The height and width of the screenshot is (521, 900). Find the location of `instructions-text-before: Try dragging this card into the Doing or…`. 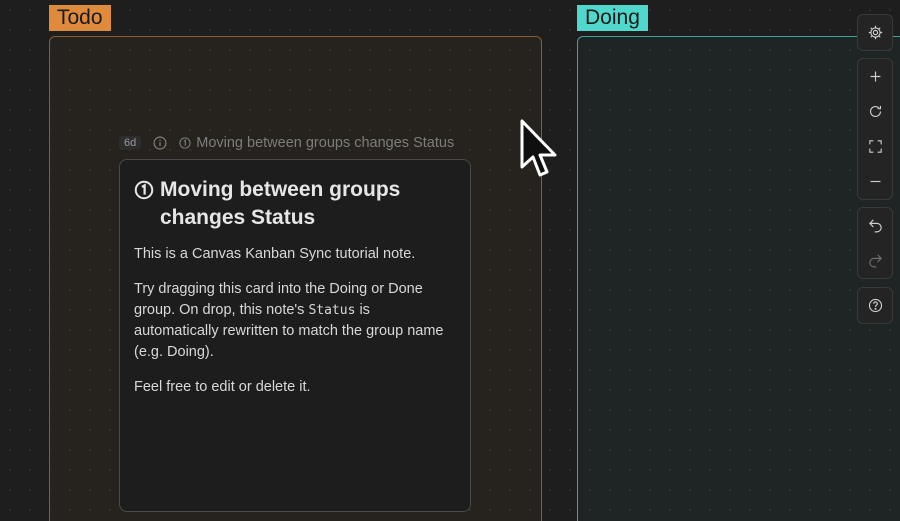

instructions-text-before: Try dragging this card into the Doing or… is located at coordinates (278, 299).